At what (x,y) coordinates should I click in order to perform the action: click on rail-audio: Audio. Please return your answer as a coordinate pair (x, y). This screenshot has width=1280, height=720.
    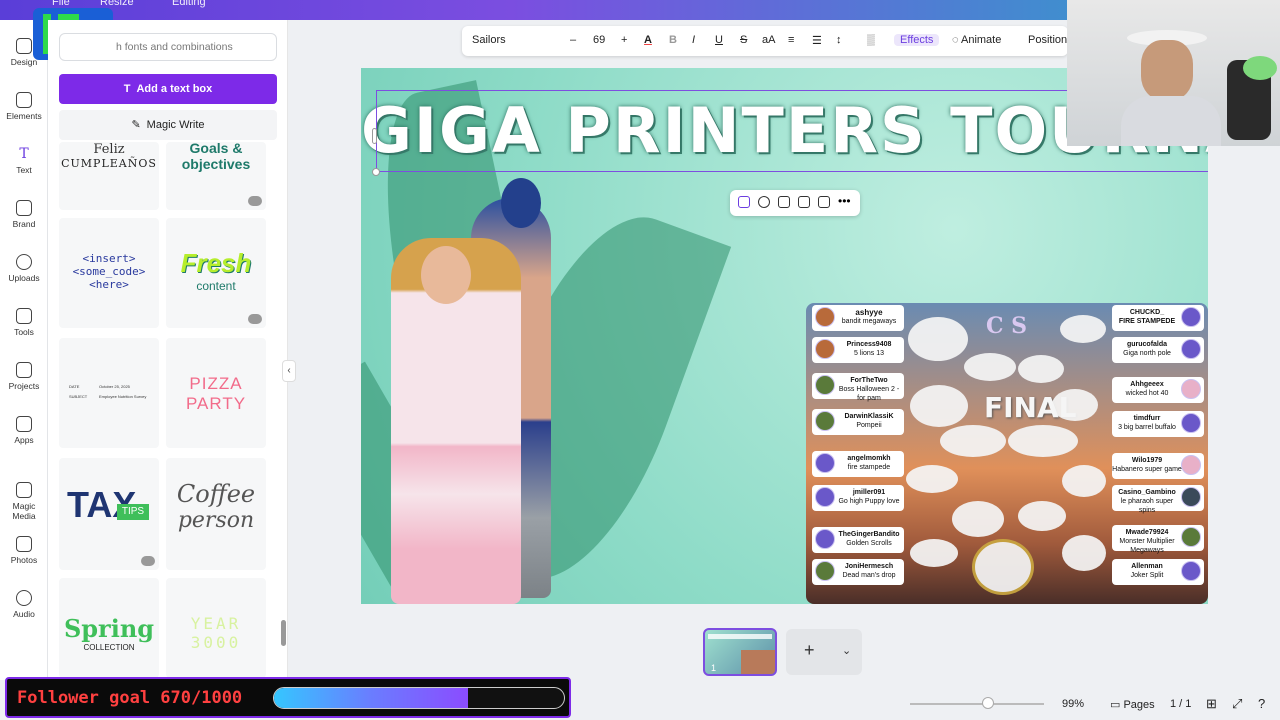
    Looking at the image, I should click on (24, 604).